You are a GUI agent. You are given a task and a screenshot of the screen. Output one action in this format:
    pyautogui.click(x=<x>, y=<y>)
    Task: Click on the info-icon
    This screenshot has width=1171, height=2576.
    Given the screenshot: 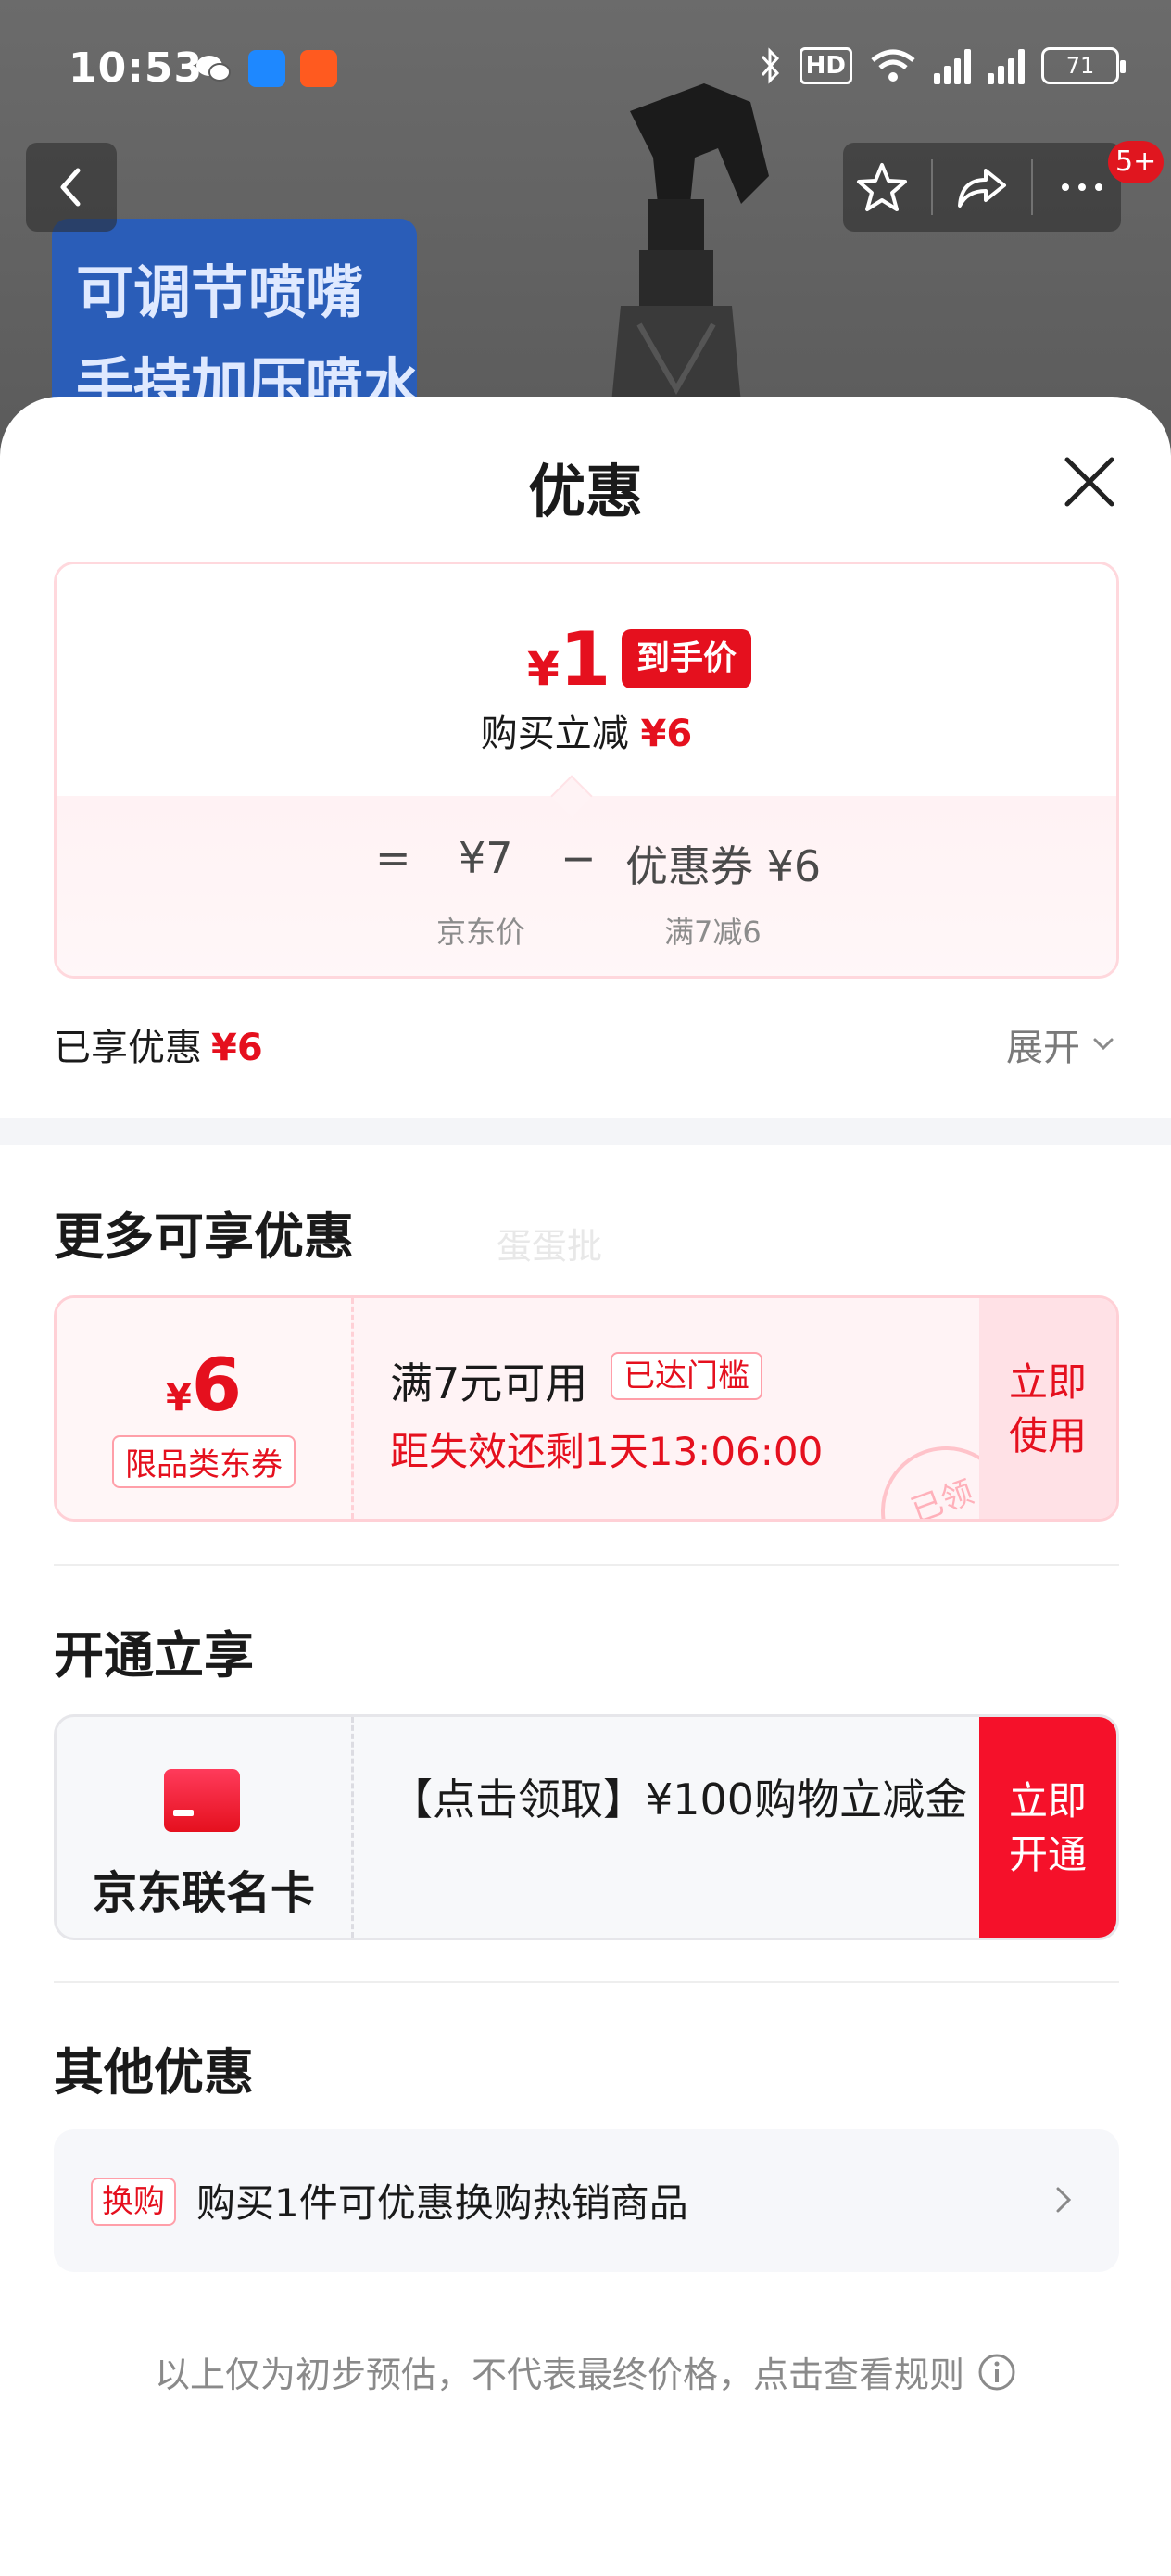 What is the action you would take?
    pyautogui.click(x=997, y=2373)
    